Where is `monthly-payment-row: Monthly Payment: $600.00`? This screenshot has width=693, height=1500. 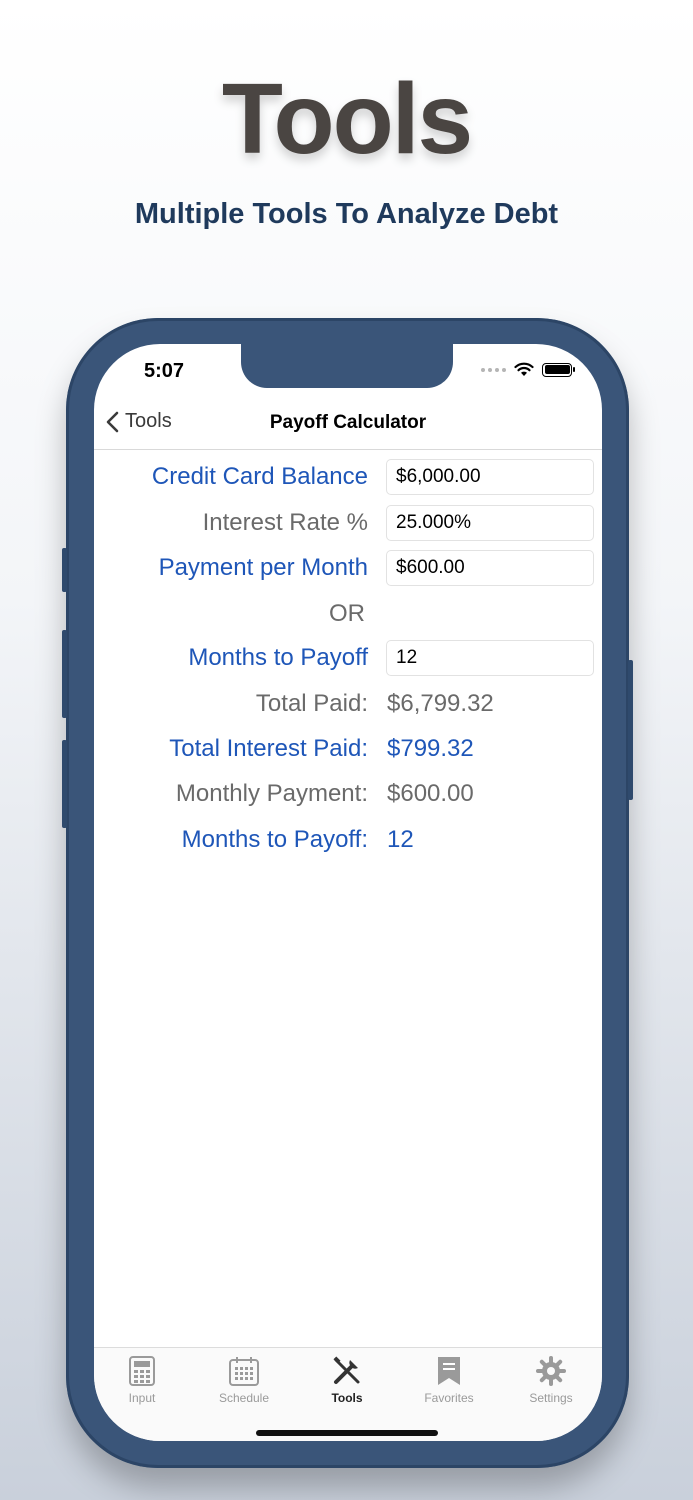
monthly-payment-row: Monthly Payment: $600.00 is located at coordinates (348, 795).